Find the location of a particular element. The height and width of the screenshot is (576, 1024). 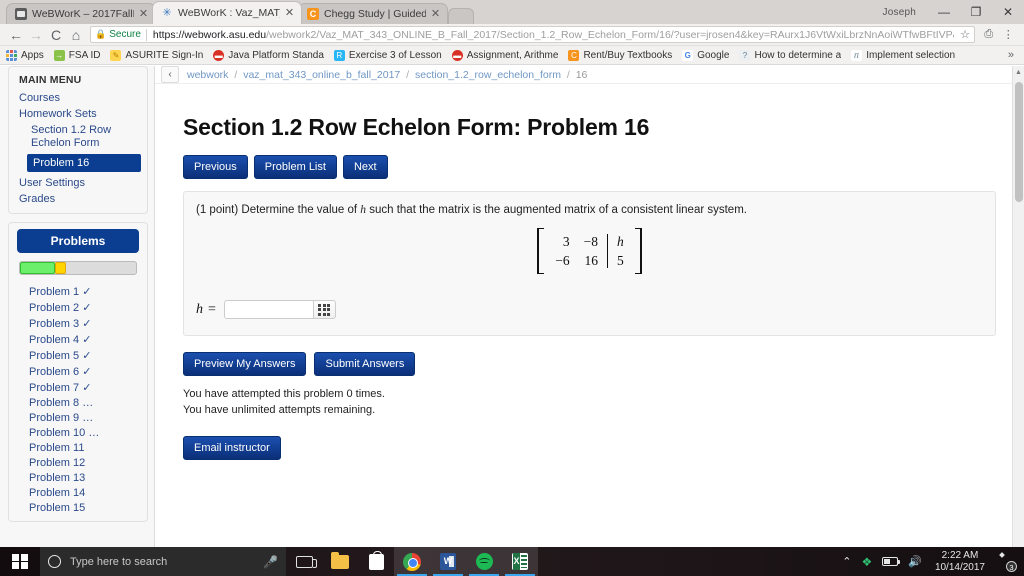

list-item: Problem 13 is located at coordinates (78, 477).